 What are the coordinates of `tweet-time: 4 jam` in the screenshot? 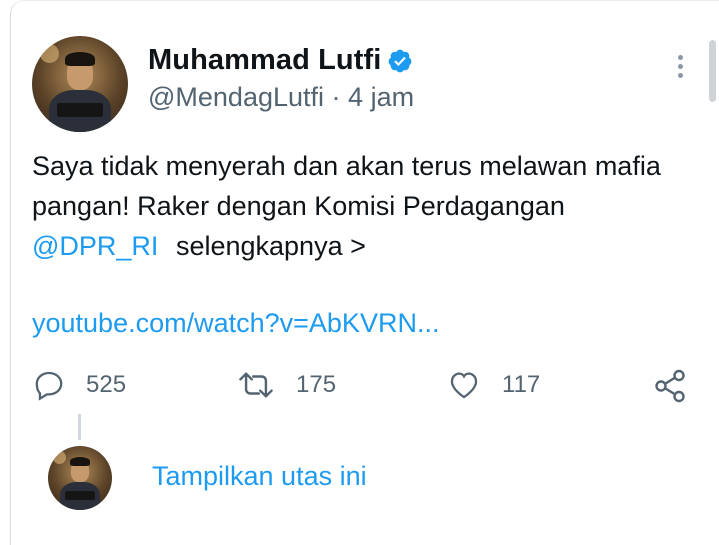 It's located at (381, 97).